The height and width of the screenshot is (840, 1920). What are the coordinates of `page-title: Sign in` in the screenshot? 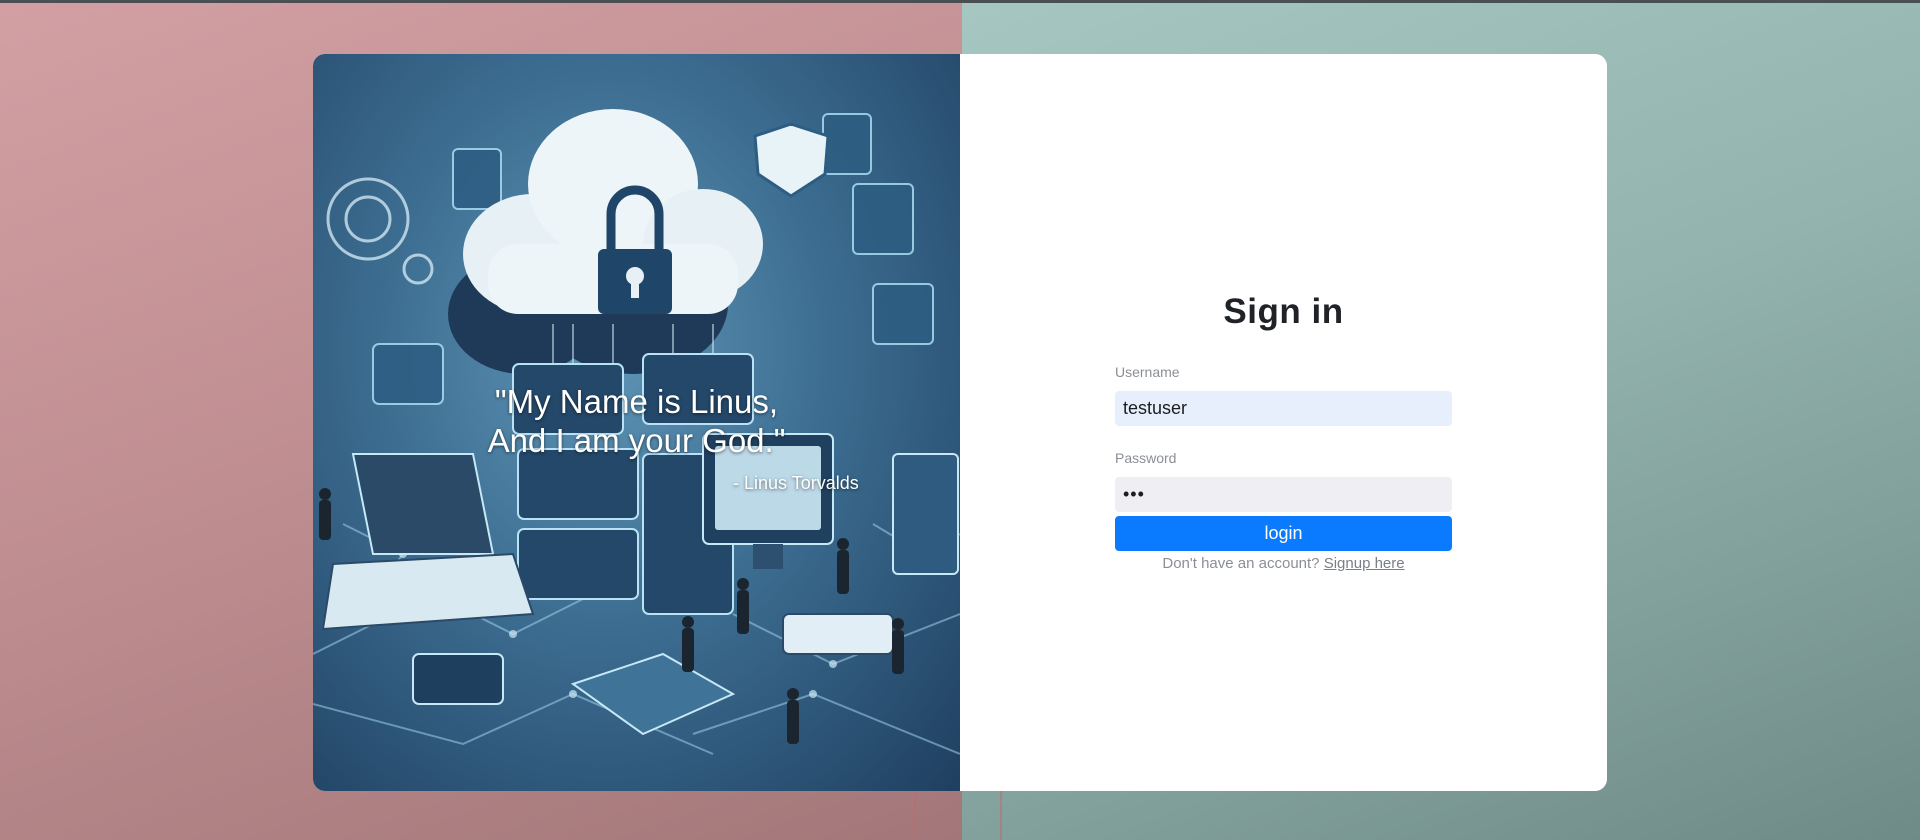 It's located at (1283, 311).